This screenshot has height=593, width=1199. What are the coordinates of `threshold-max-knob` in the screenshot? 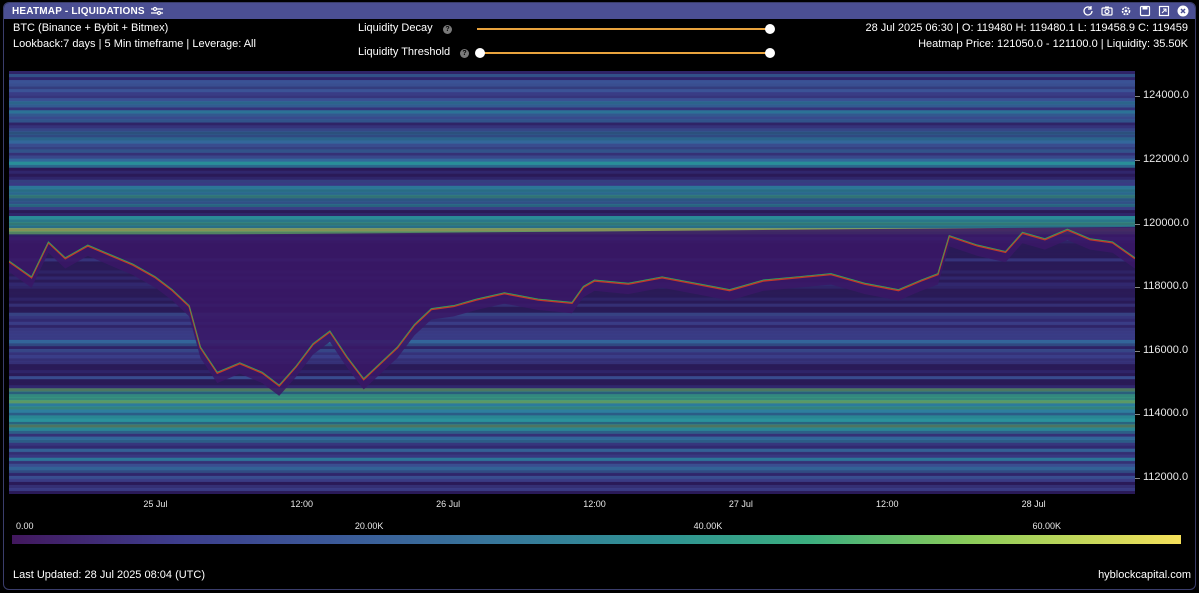 It's located at (770, 53).